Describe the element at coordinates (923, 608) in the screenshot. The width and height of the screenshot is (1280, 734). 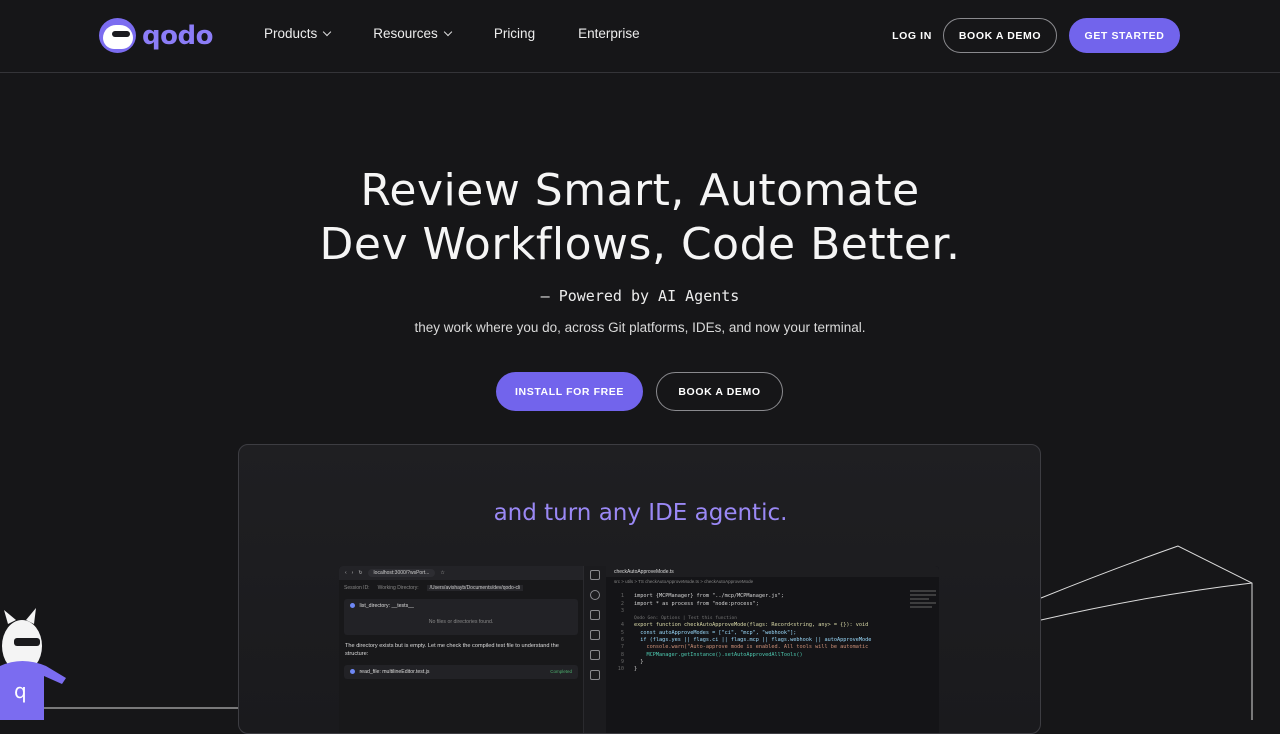
I see `minimap` at that location.